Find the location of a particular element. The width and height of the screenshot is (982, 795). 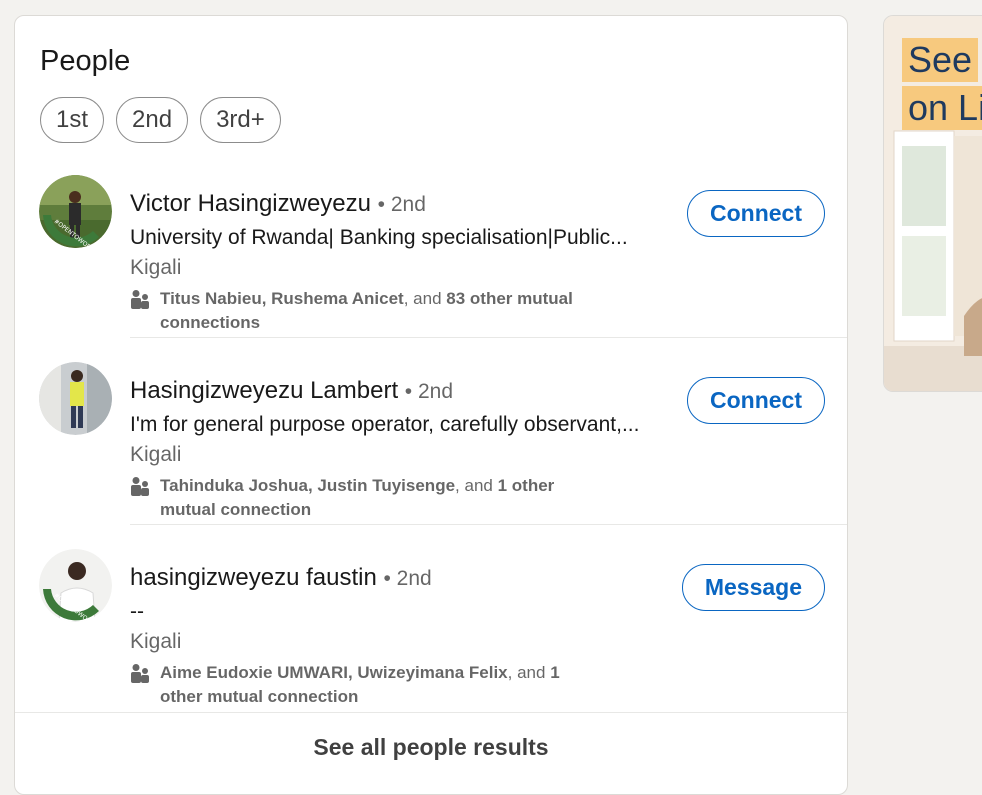

see-all-people-results-link: See all people results is located at coordinates (431, 747).